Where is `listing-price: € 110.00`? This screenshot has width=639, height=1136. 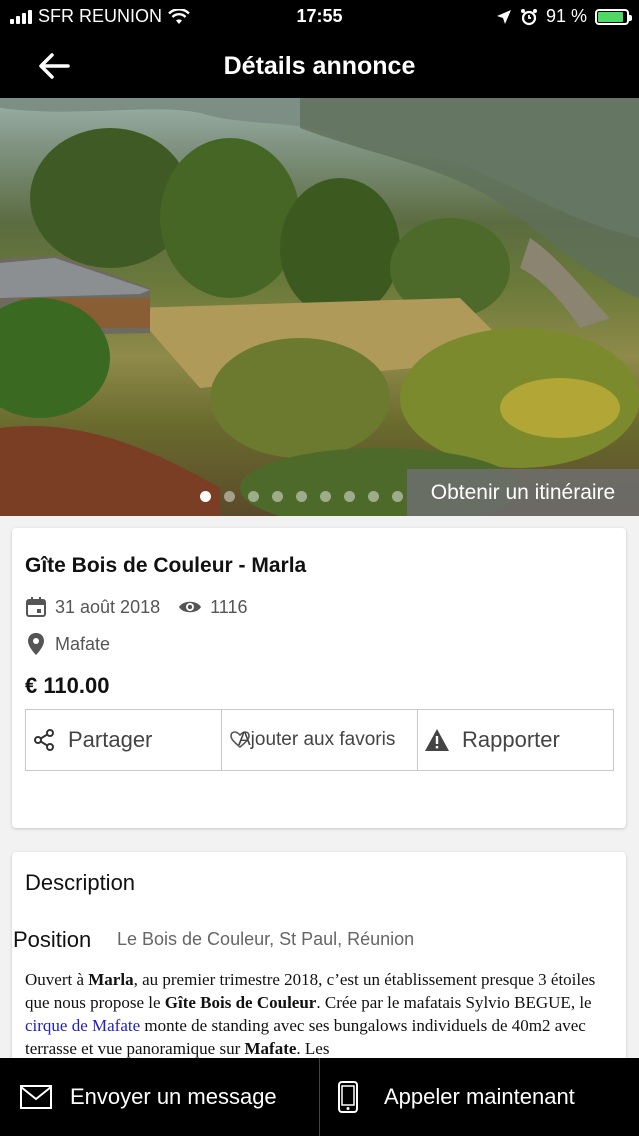 listing-price: € 110.00 is located at coordinates (67, 685).